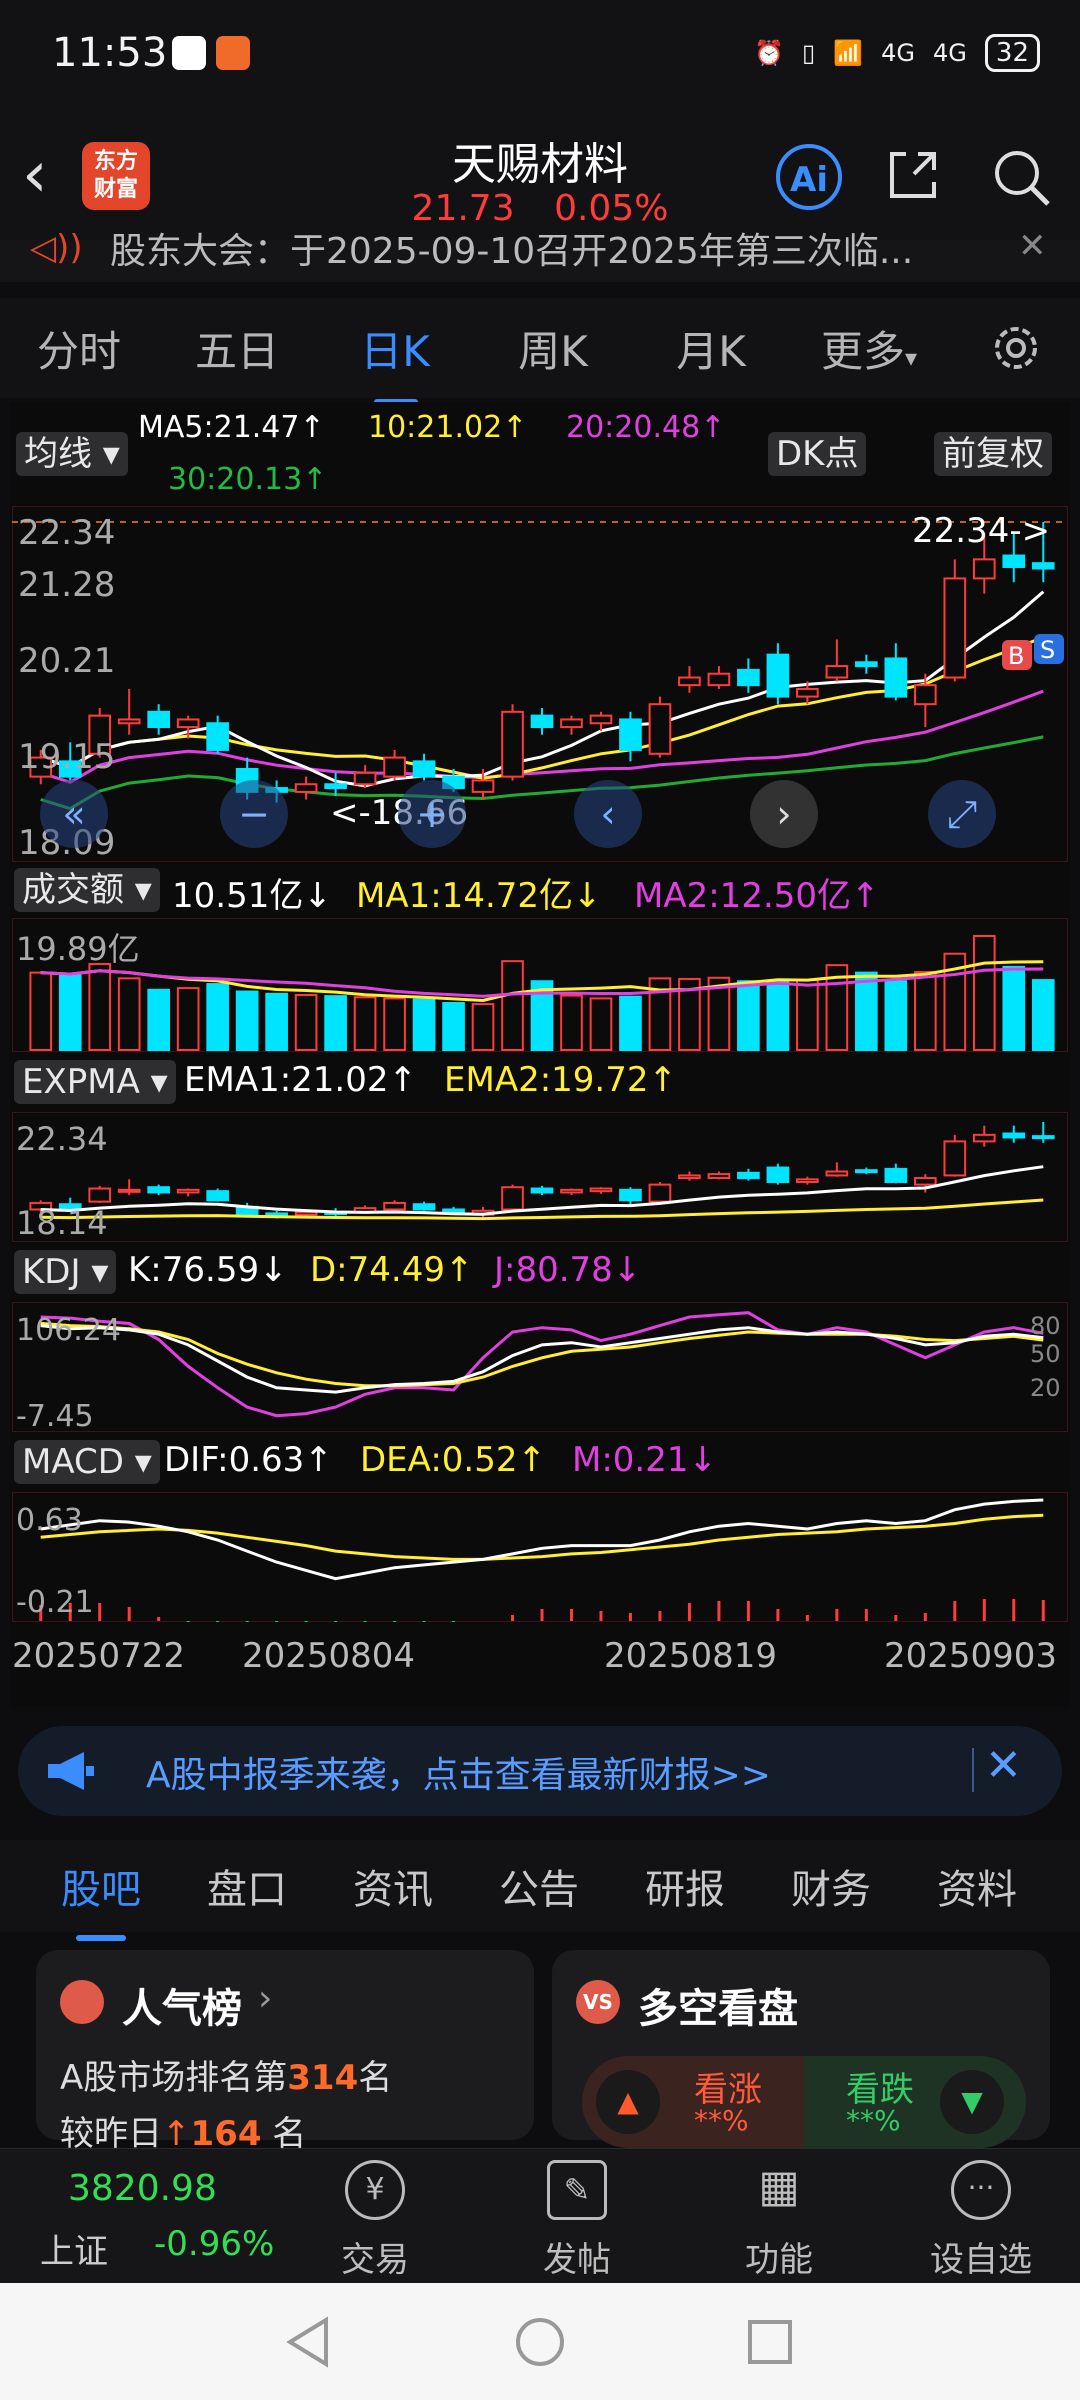 The height and width of the screenshot is (2400, 1080). What do you see at coordinates (577, 2220) in the screenshot?
I see `nav-post: ✎ 发帖` at bounding box center [577, 2220].